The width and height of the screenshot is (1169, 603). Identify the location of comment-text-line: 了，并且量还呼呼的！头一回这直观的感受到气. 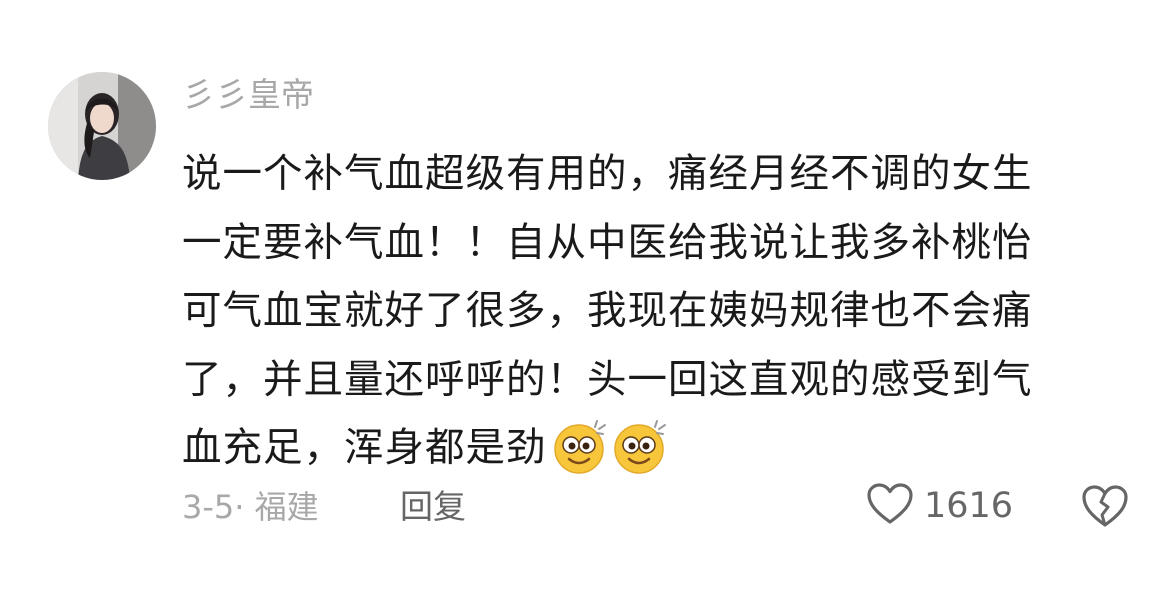
(607, 379).